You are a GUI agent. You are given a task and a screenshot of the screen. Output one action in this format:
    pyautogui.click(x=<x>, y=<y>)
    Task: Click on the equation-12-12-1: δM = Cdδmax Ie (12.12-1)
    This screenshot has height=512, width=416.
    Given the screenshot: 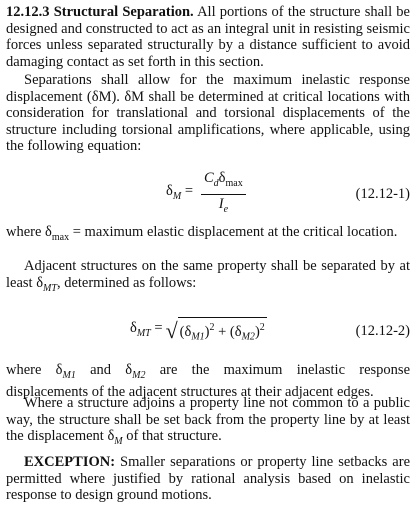 What is the action you would take?
    pyautogui.click(x=208, y=194)
    